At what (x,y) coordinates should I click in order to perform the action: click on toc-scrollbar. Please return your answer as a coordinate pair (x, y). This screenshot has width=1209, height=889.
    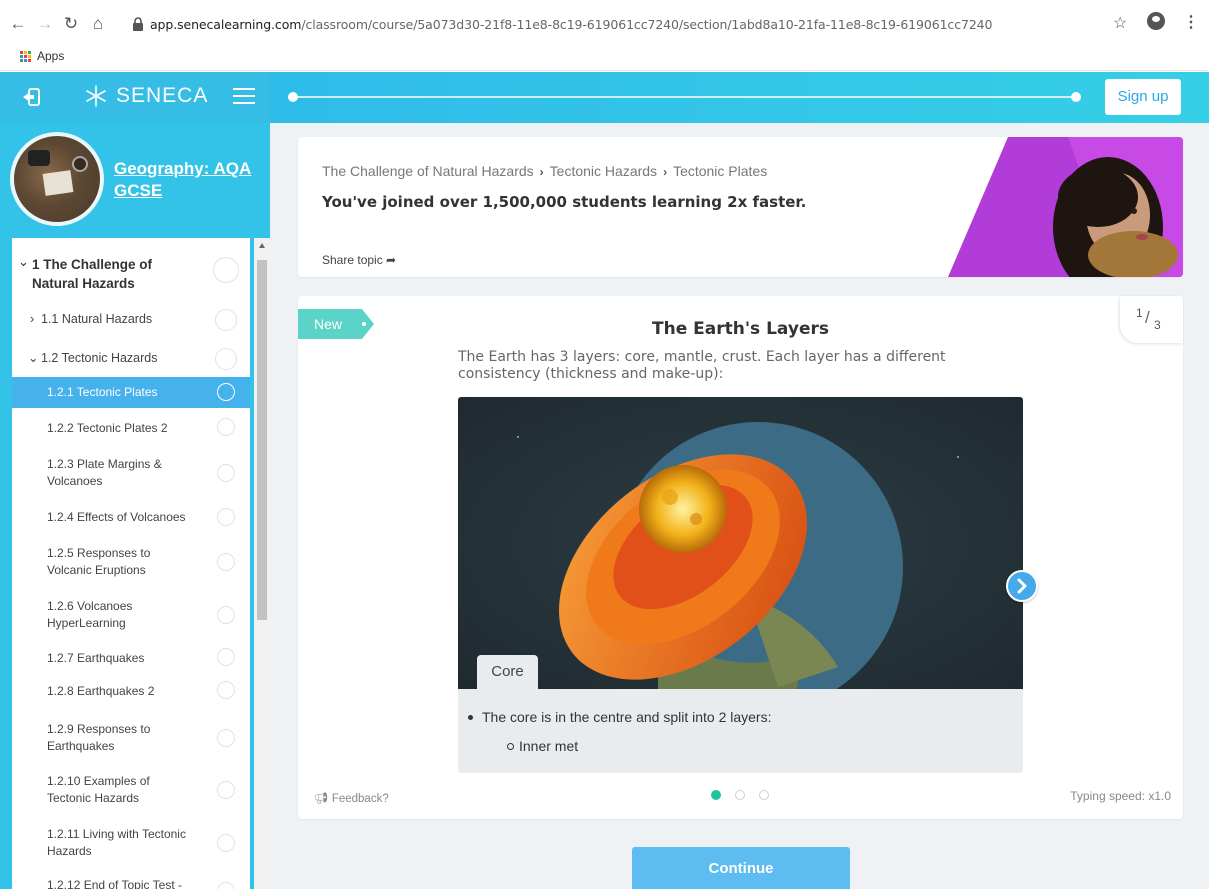
    Looking at the image, I should click on (262, 563).